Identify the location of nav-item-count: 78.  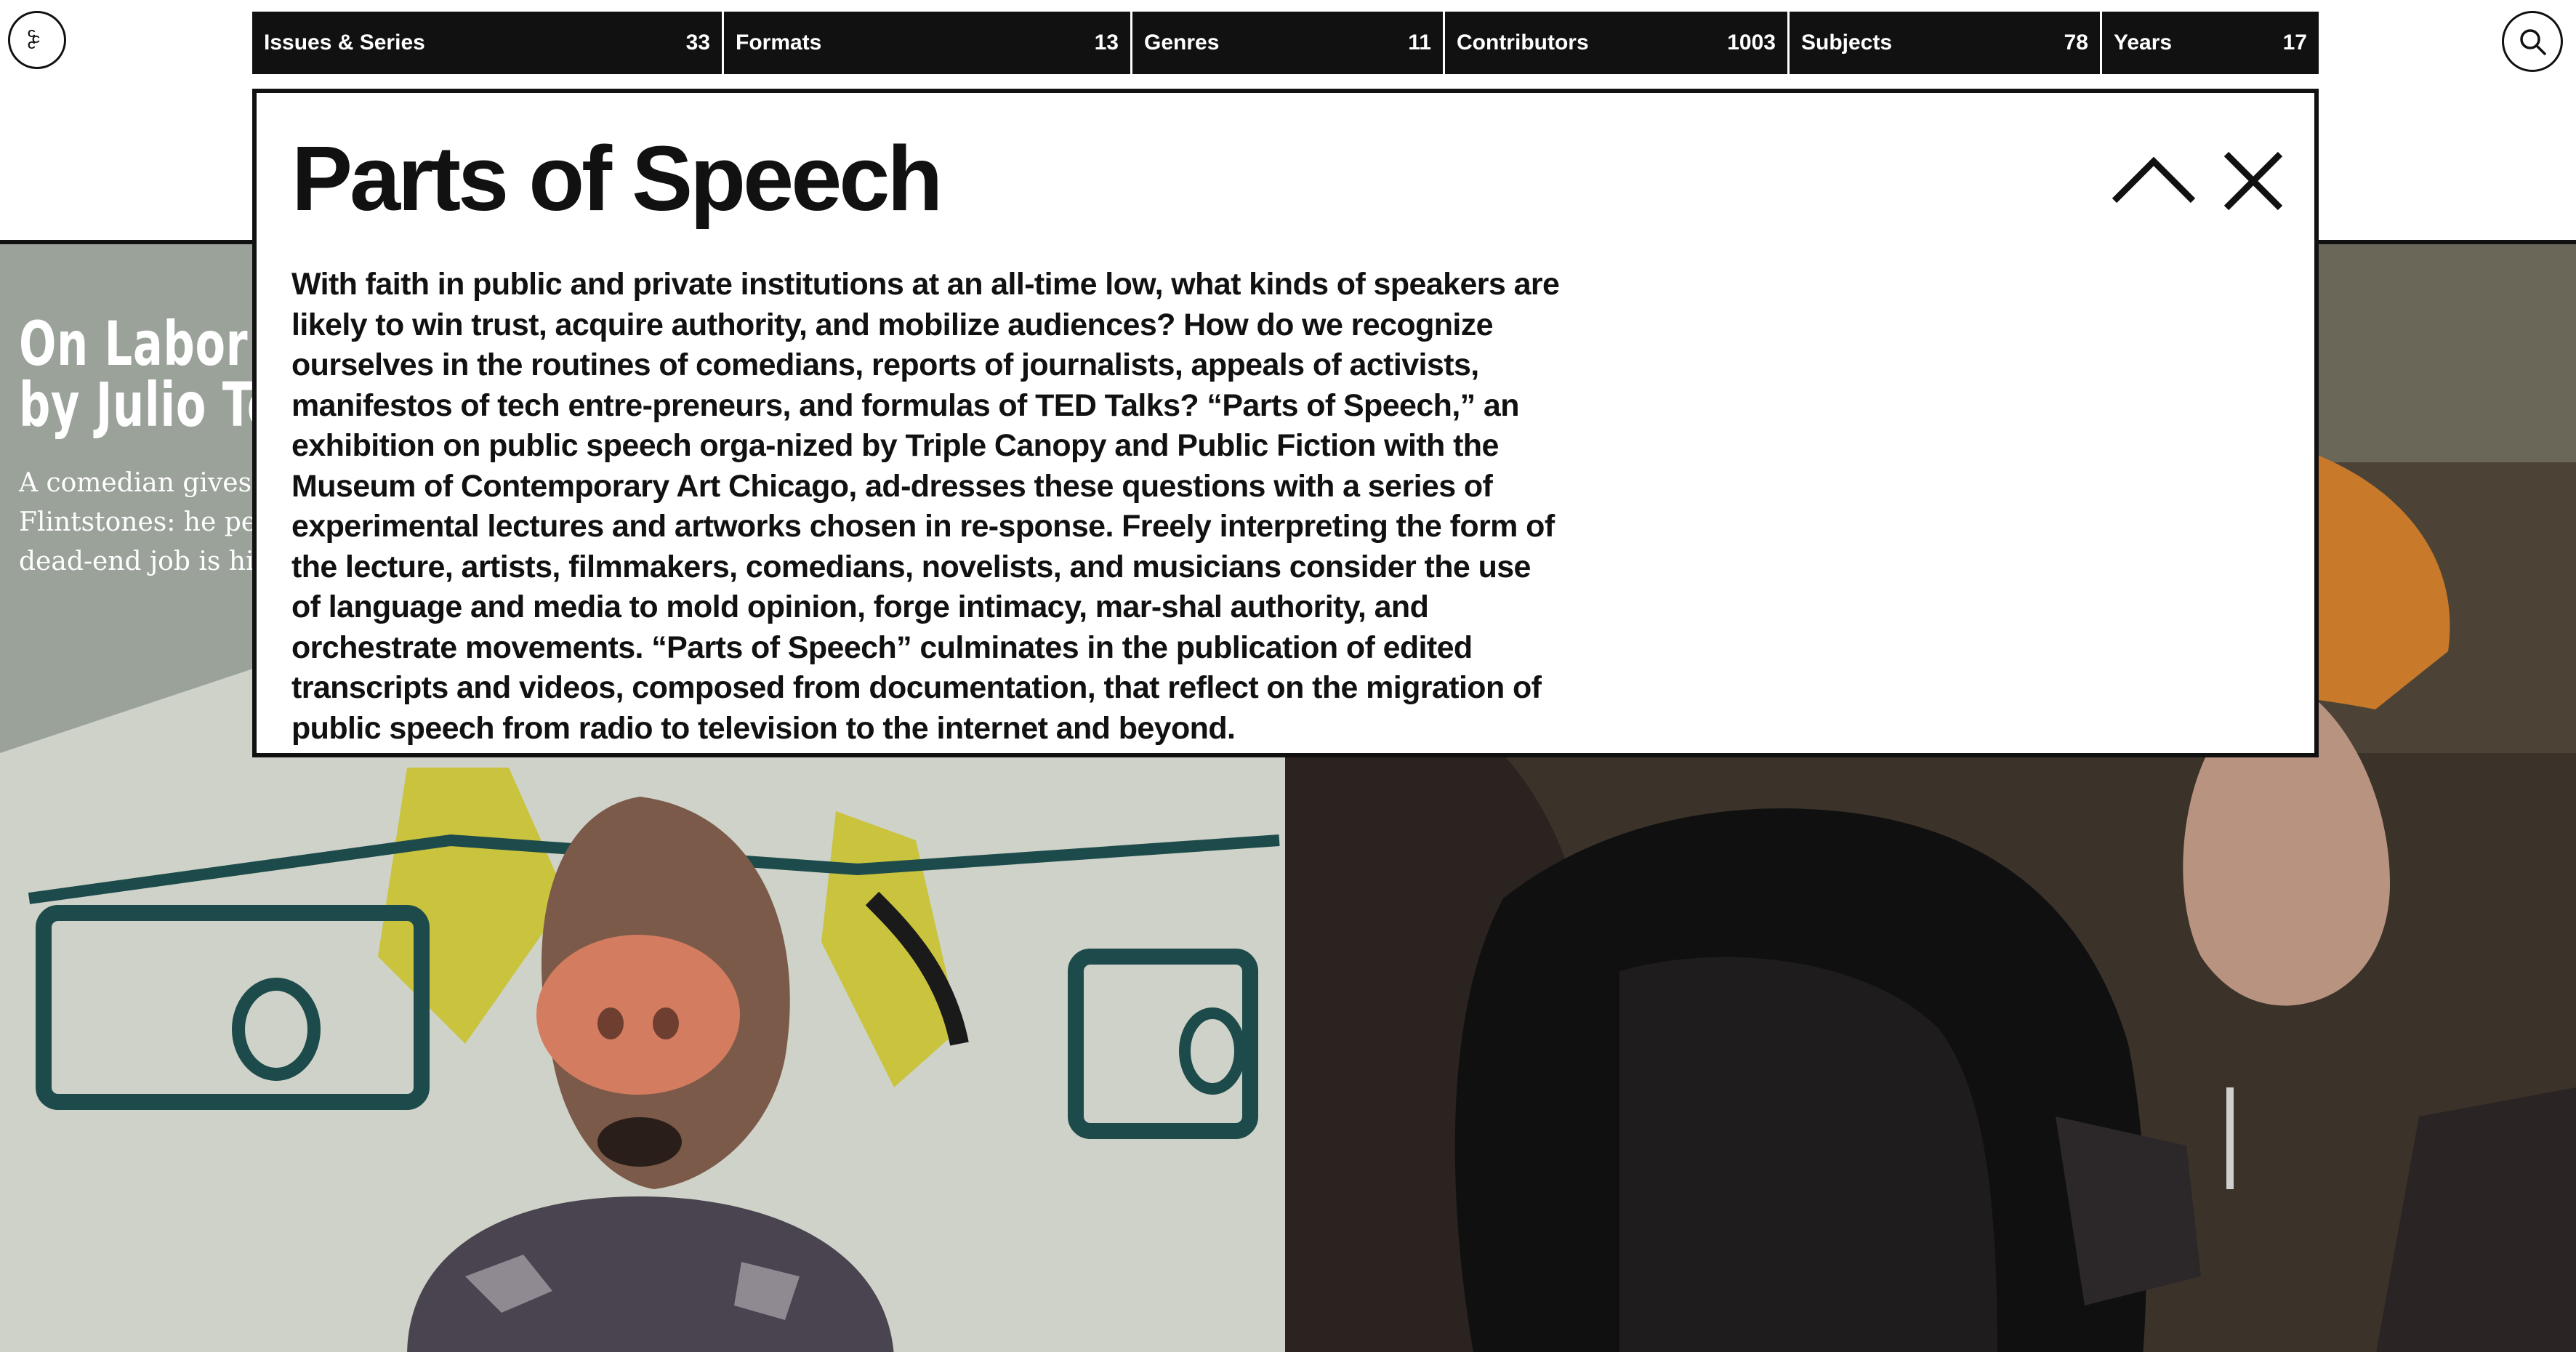
(2076, 43).